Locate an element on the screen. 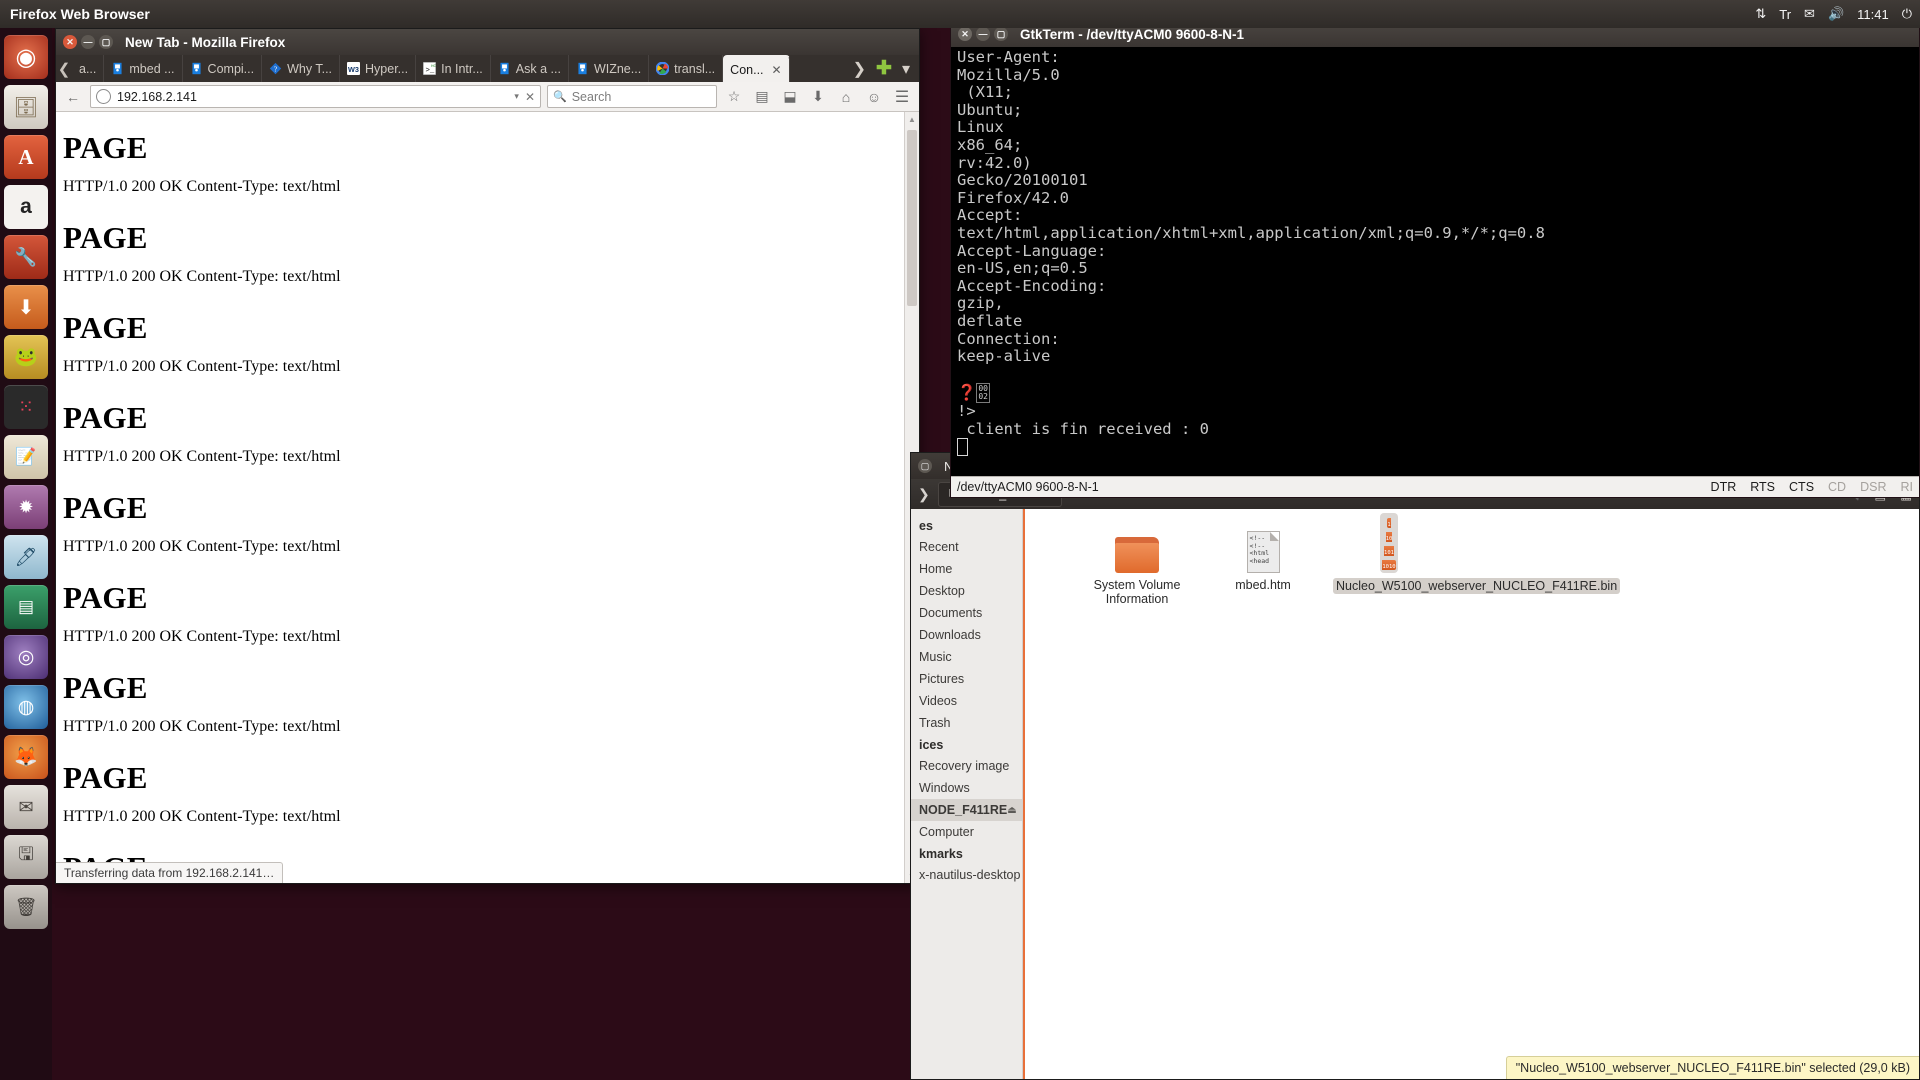  sidebar-item-documents: Documents is located at coordinates (966, 613).